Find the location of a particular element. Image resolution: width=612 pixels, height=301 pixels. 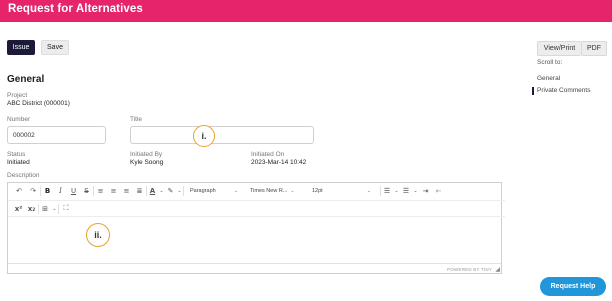

paragraph-format-dropdown: Paragraph ⌄ is located at coordinates (216, 191).